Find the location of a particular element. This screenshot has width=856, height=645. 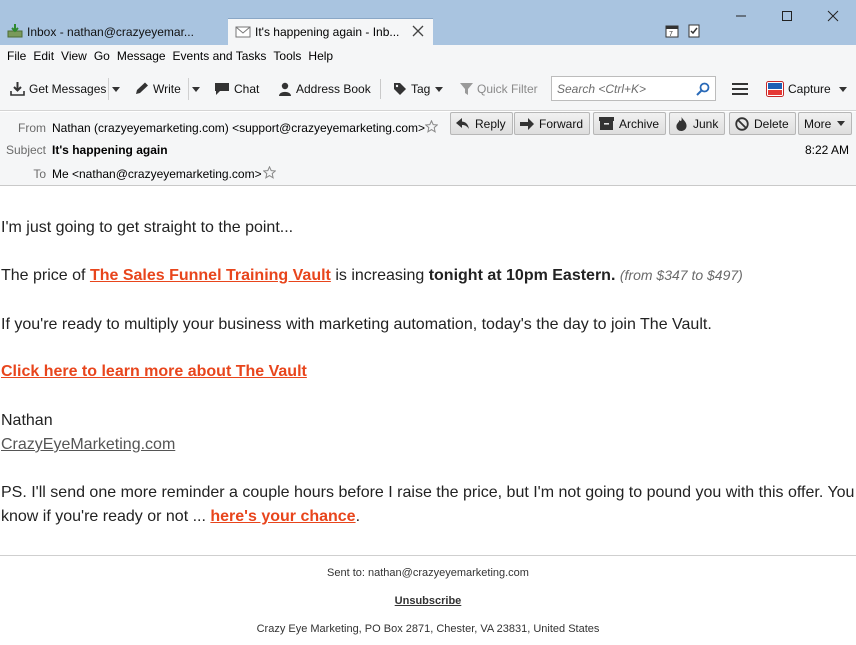

menu-message: Message is located at coordinates (142, 56).